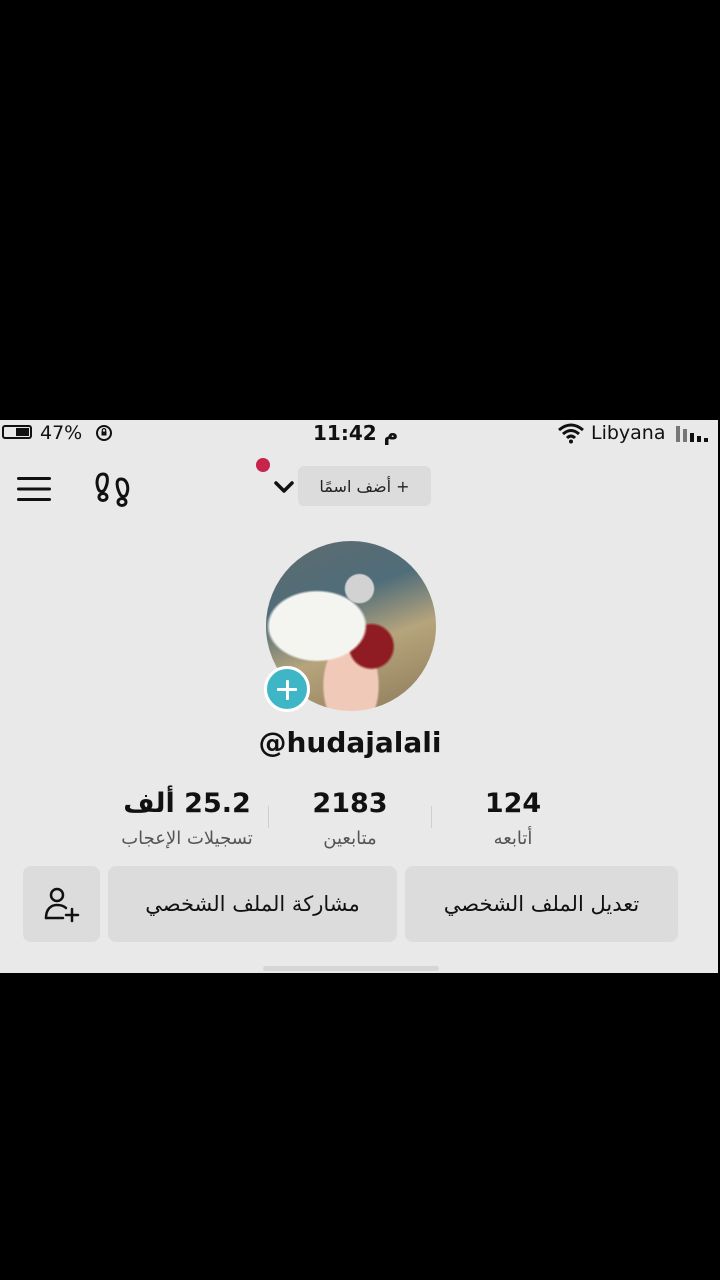  I want to click on add-friend-button, so click(61, 904).